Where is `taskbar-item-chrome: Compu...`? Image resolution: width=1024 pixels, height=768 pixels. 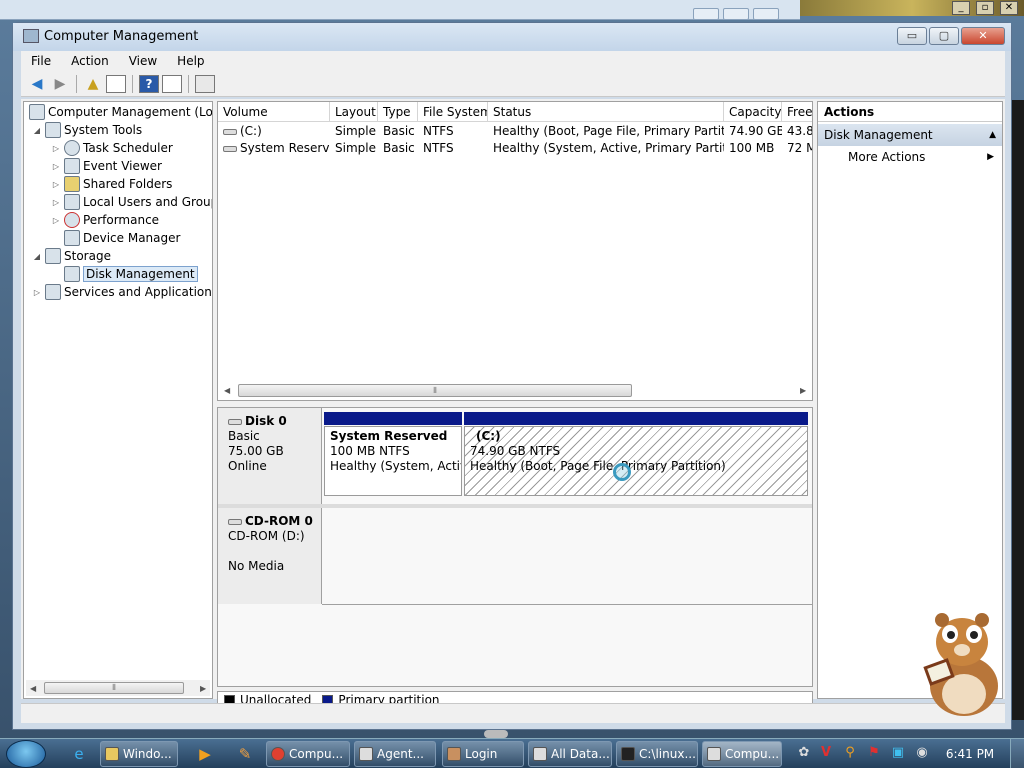 taskbar-item-chrome: Compu... is located at coordinates (308, 754).